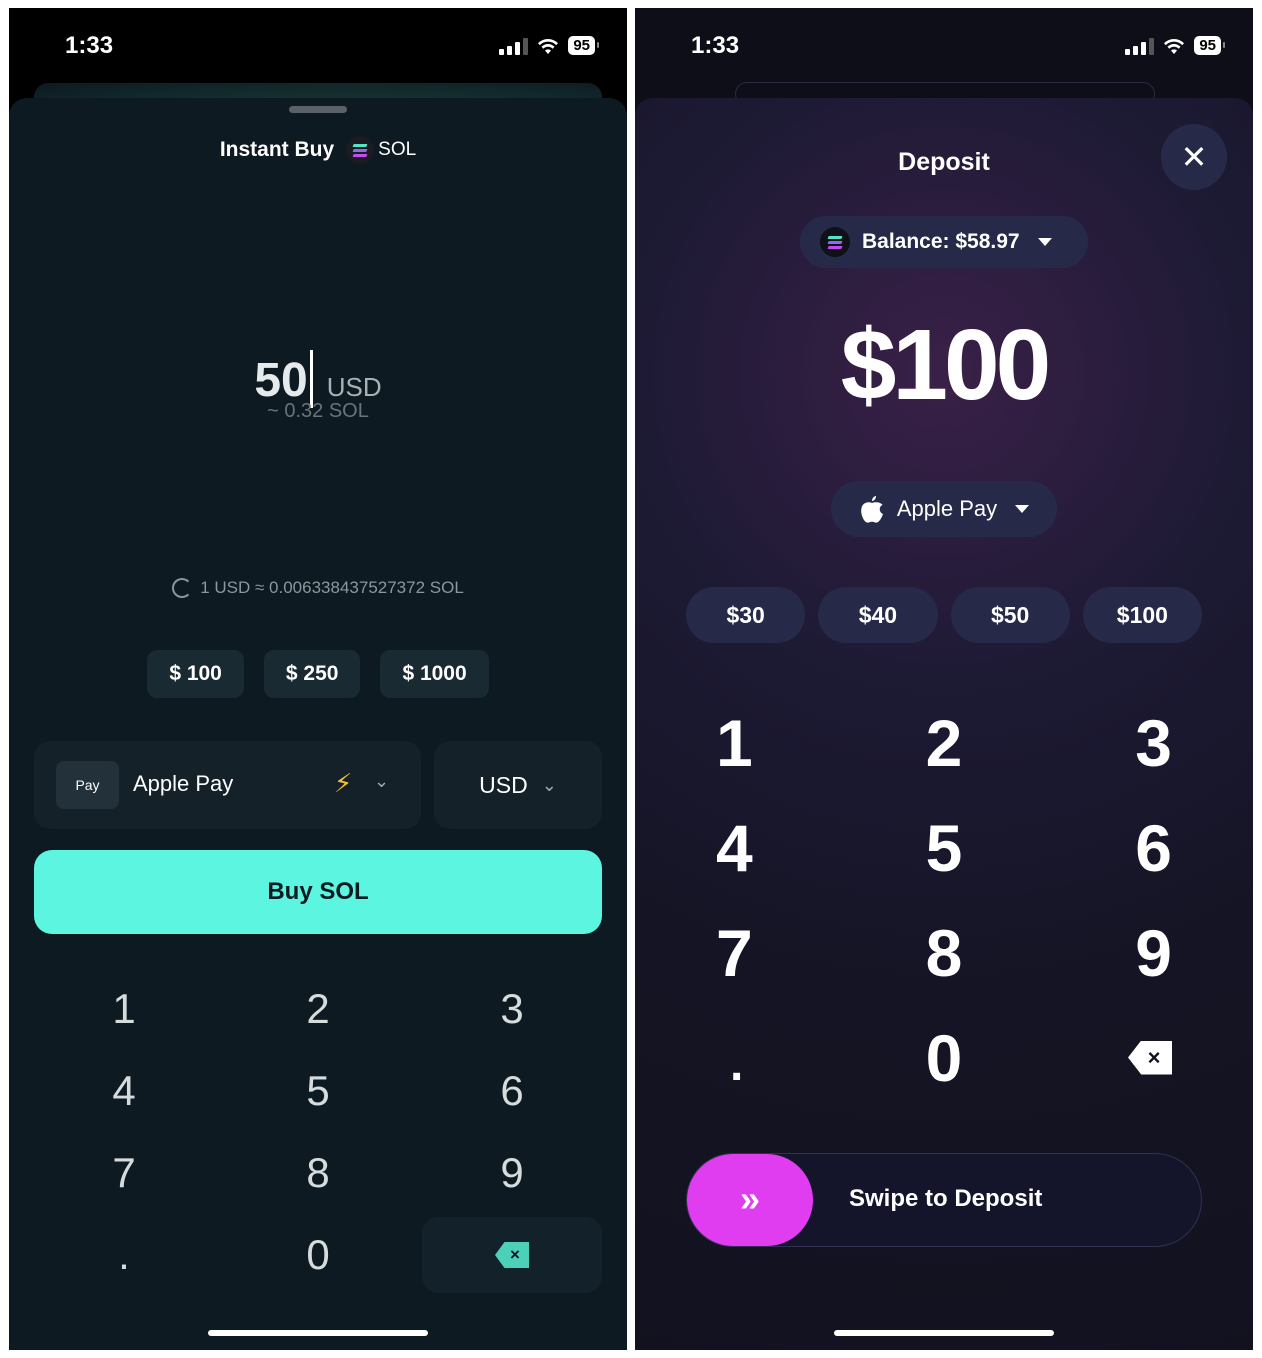 The height and width of the screenshot is (1358, 1262). I want to click on balance-selector: Balance: $58.97, so click(944, 242).